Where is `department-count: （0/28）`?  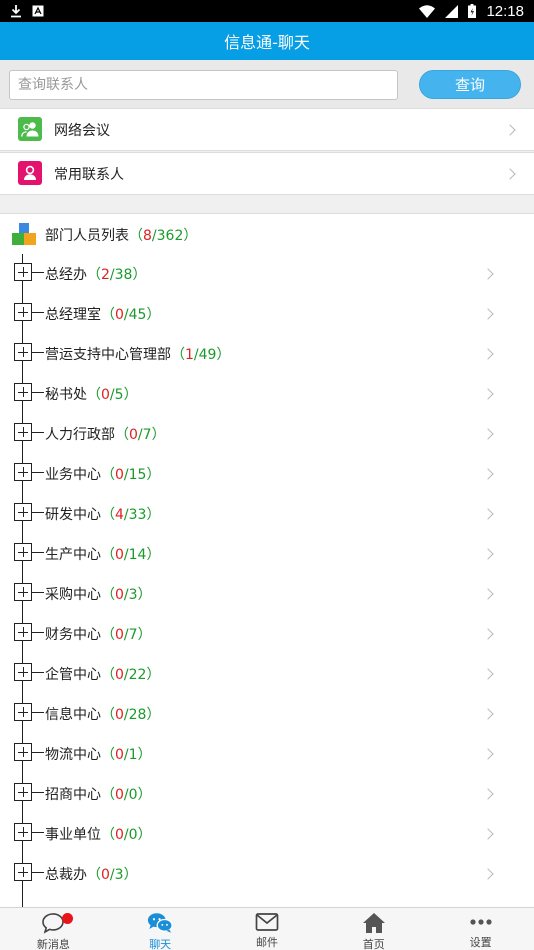 department-count: （0/28） is located at coordinates (131, 715).